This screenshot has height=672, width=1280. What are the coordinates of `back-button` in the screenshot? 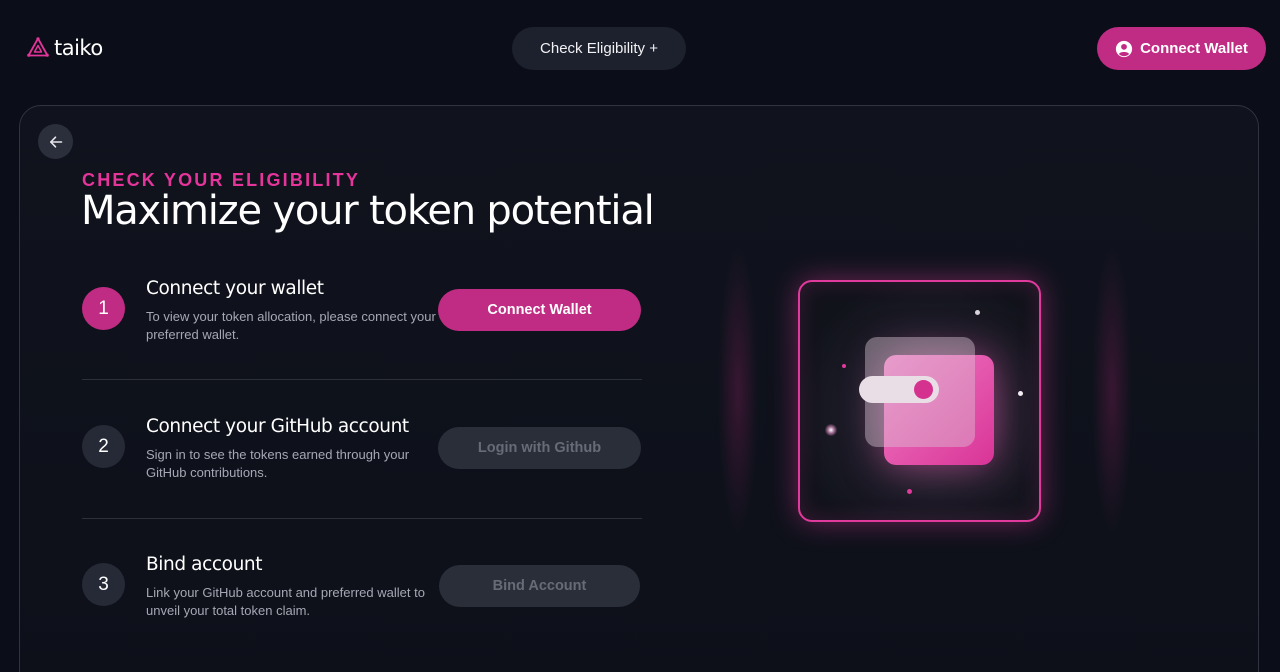 It's located at (55, 141).